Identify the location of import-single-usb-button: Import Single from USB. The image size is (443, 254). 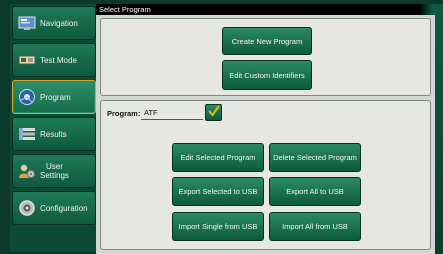
(218, 226).